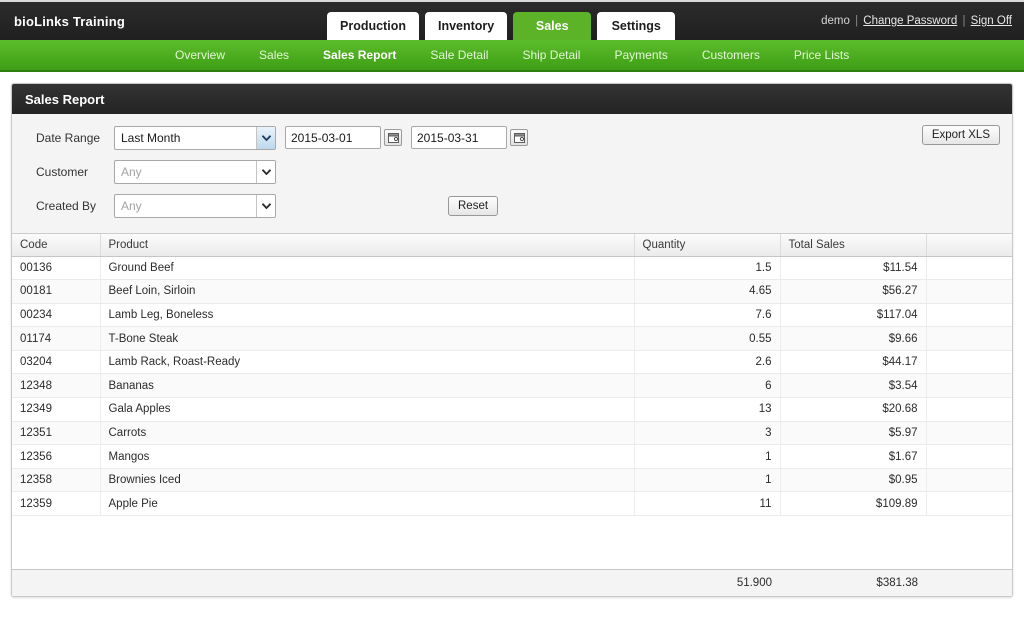  What do you see at coordinates (274, 55) in the screenshot?
I see `subnav-item-sales: Sales` at bounding box center [274, 55].